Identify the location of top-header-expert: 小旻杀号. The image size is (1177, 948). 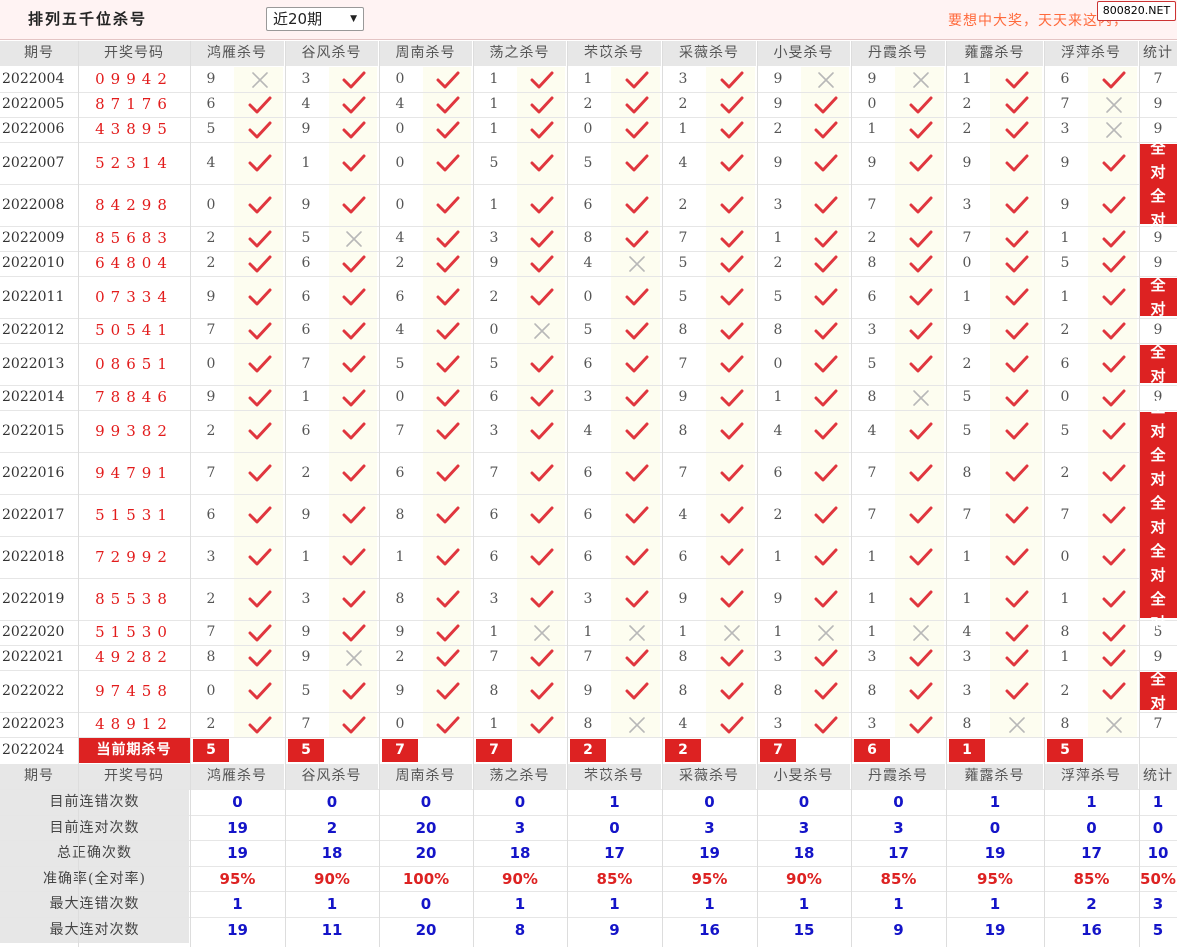
(803, 53).